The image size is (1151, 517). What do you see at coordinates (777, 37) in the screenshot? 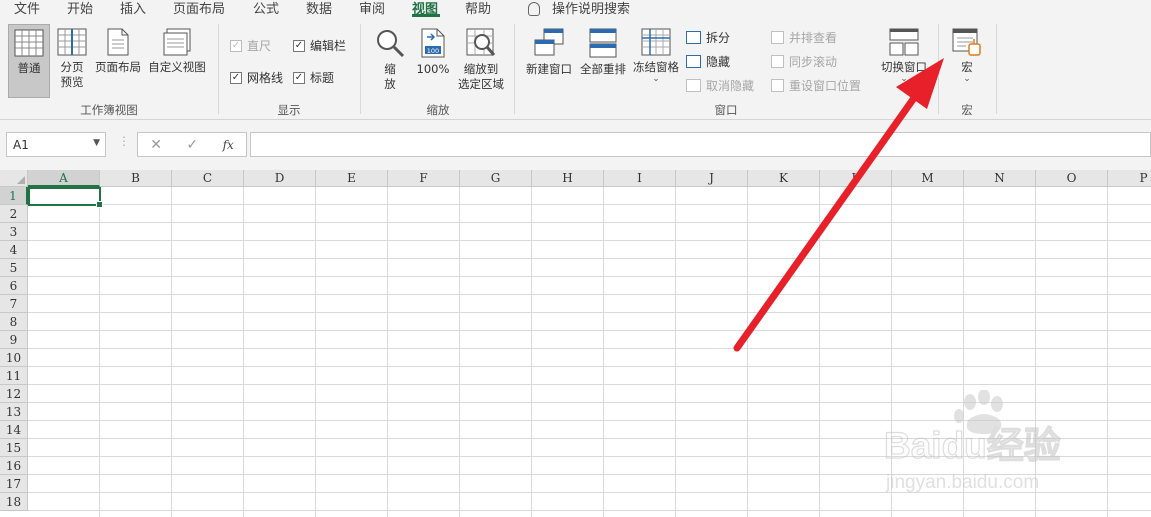
I see `side-by-side-icon` at bounding box center [777, 37].